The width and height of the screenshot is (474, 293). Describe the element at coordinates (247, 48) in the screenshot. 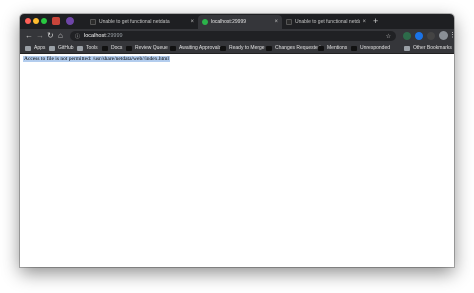

I see `bookmark-label: Ready to Merge` at that location.